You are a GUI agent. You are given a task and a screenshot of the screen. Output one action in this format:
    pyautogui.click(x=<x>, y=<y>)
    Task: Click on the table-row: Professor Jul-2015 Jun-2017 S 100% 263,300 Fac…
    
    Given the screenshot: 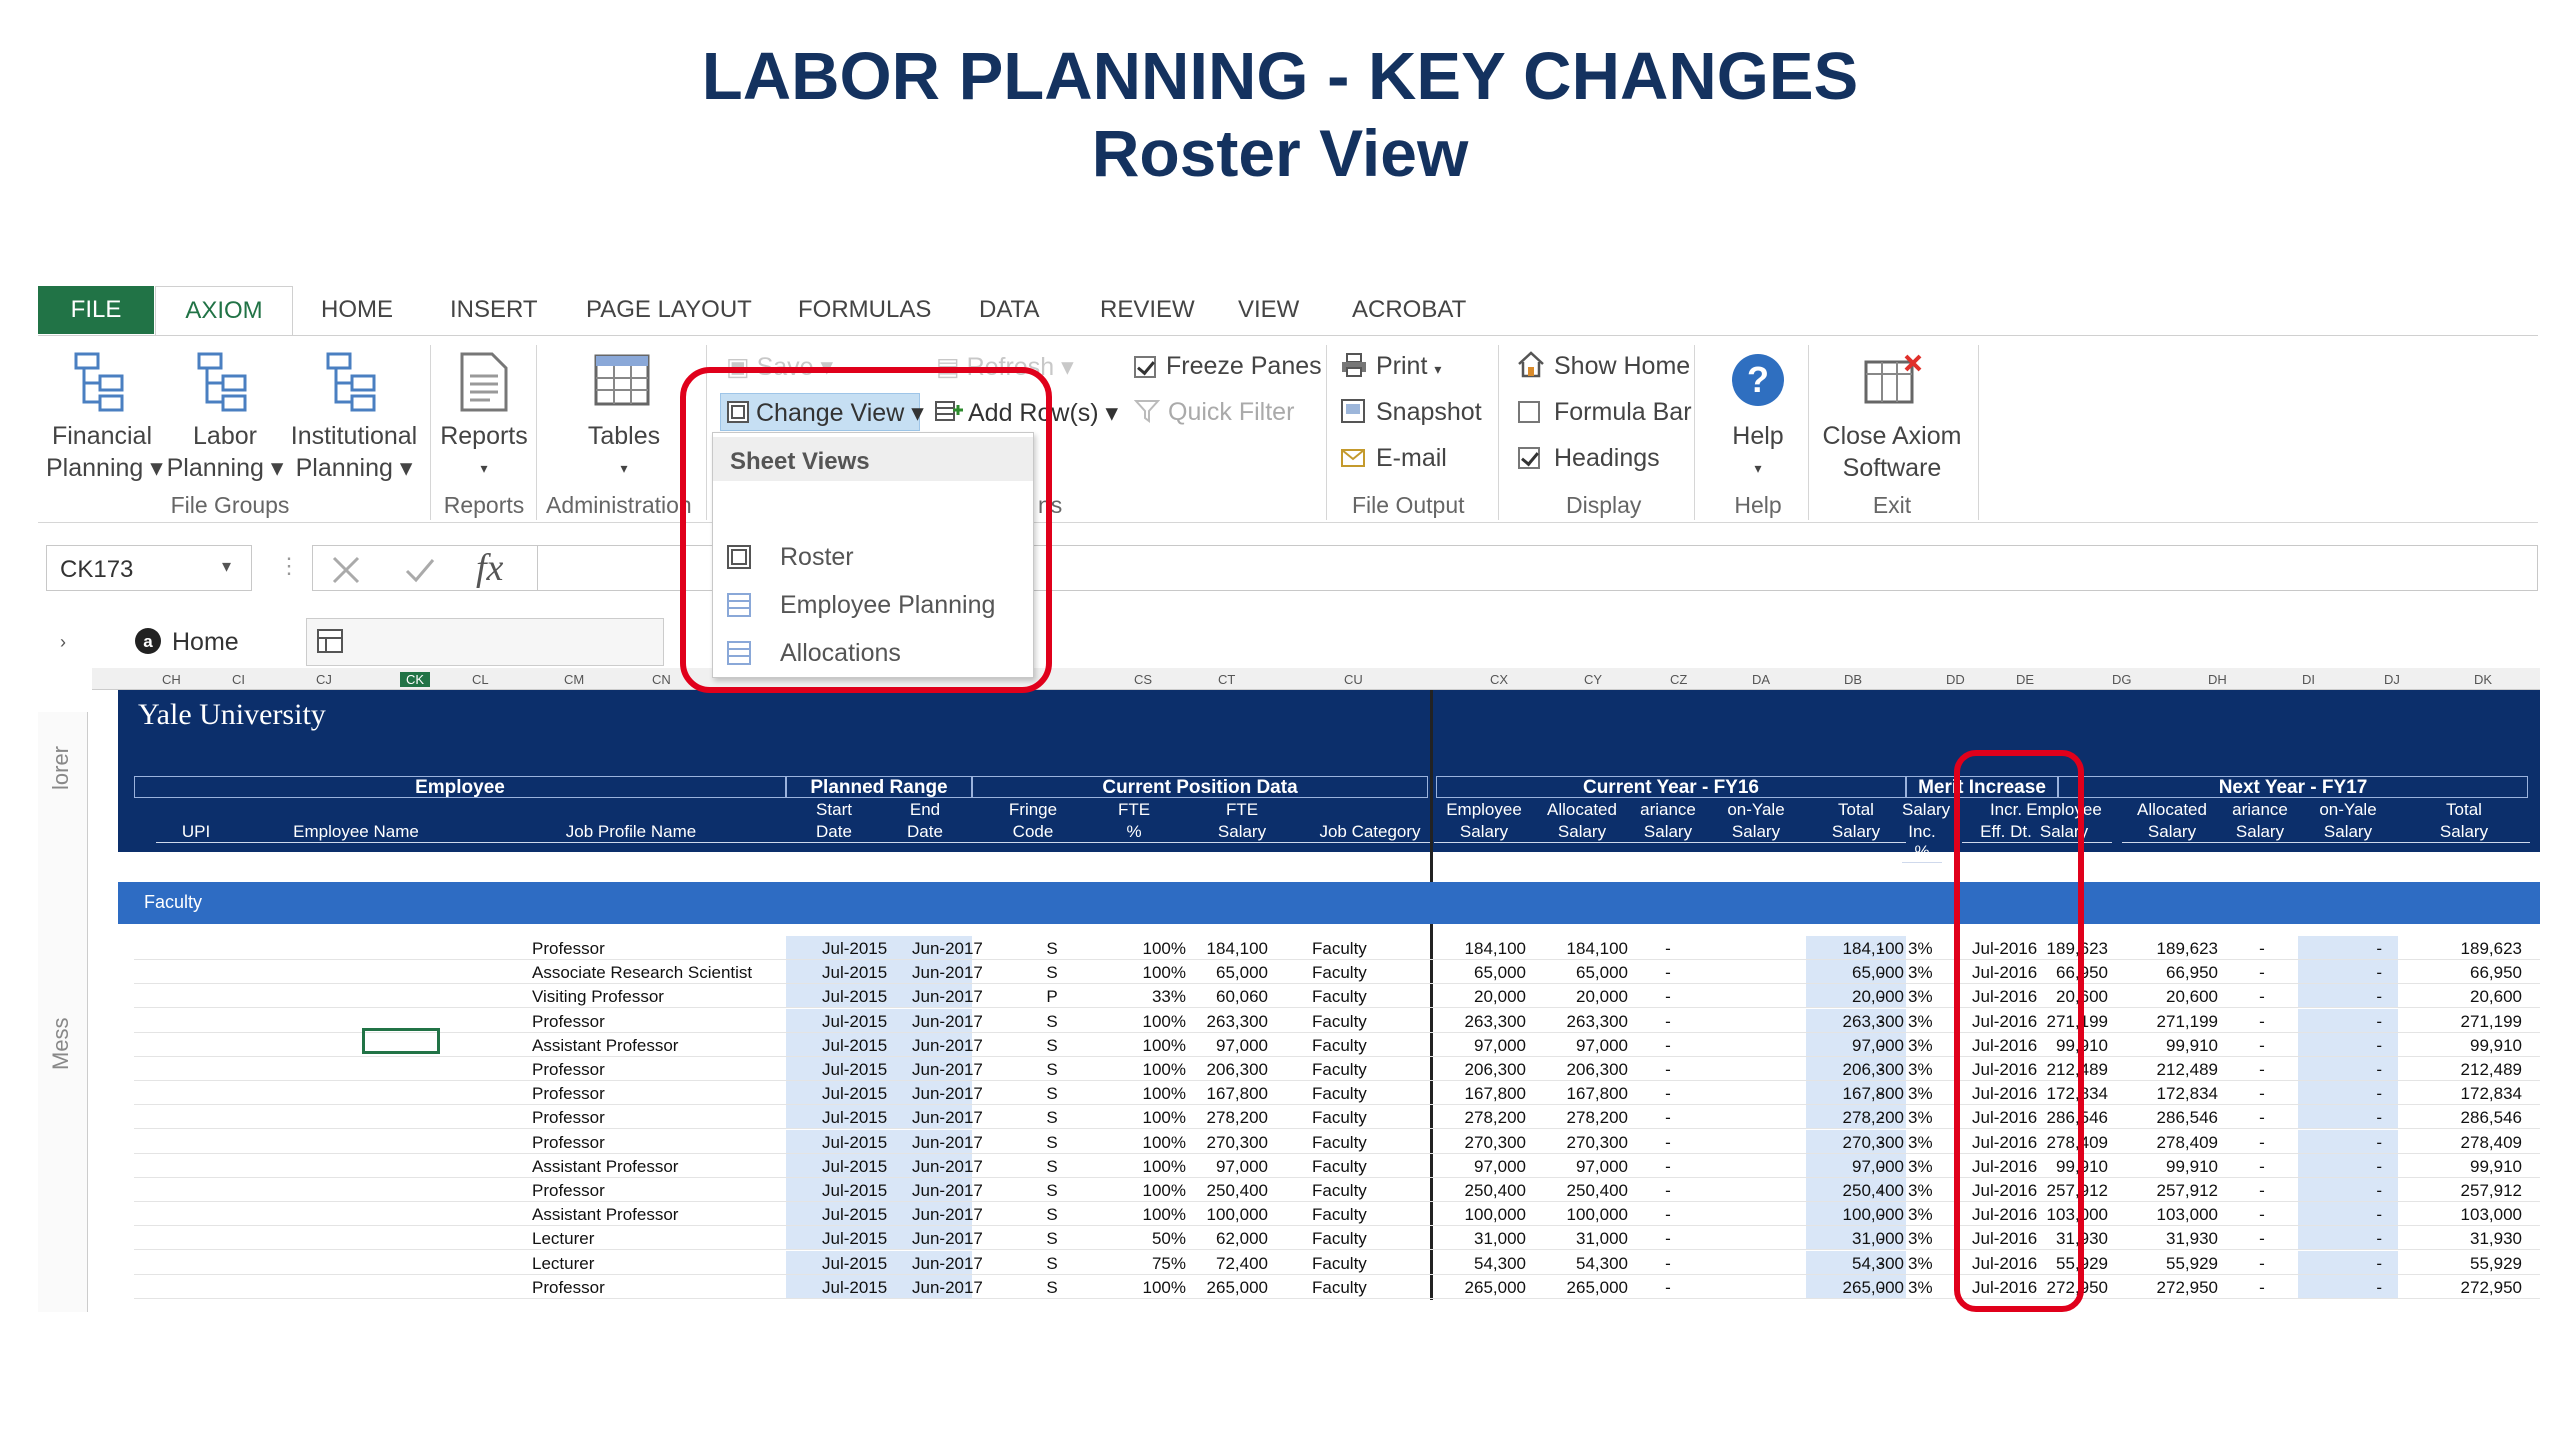 What is the action you would take?
    pyautogui.click(x=1316, y=1020)
    